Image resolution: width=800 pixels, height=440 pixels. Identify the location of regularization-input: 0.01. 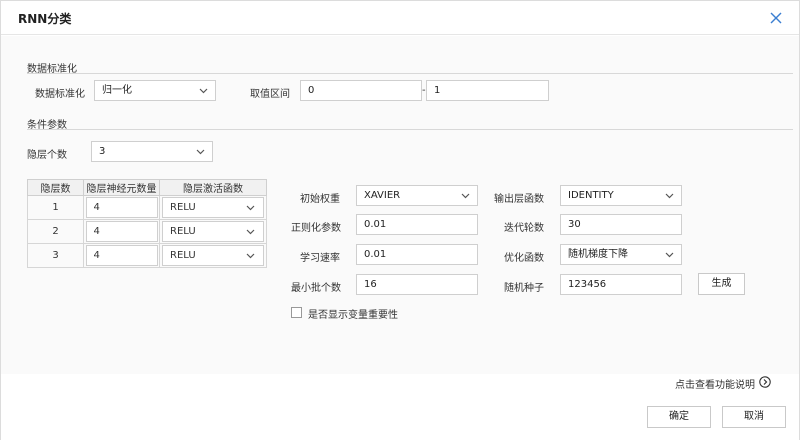
(417, 224).